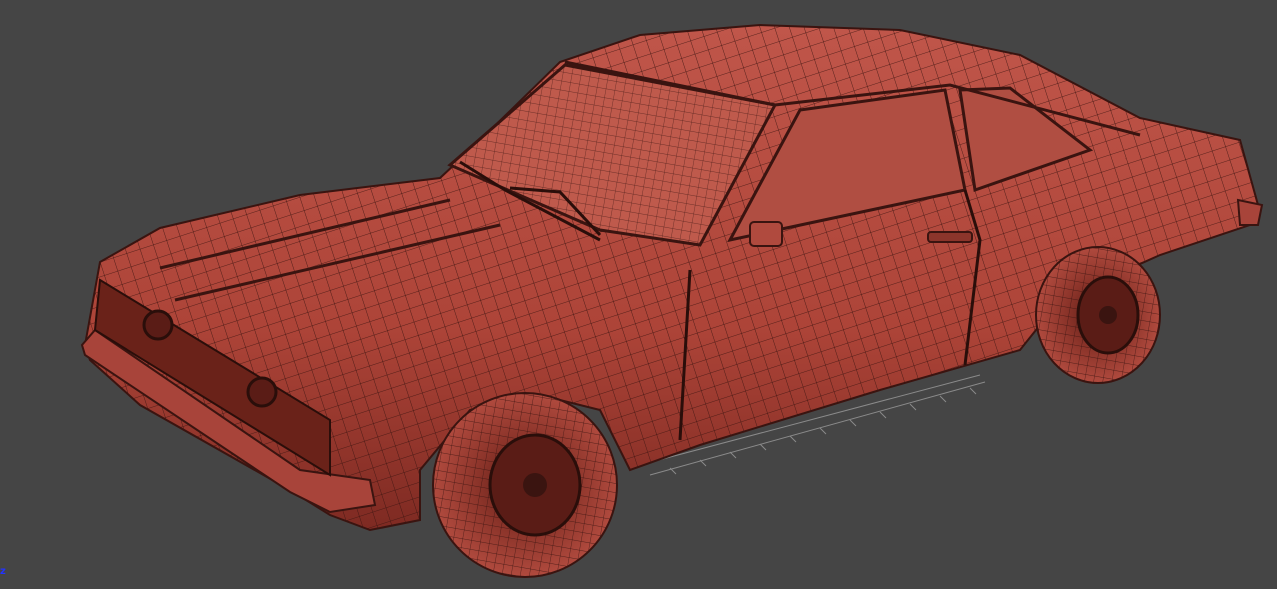 This screenshot has height=589, width=1277. What do you see at coordinates (10, 576) in the screenshot?
I see `axis-gizmo: z` at bounding box center [10, 576].